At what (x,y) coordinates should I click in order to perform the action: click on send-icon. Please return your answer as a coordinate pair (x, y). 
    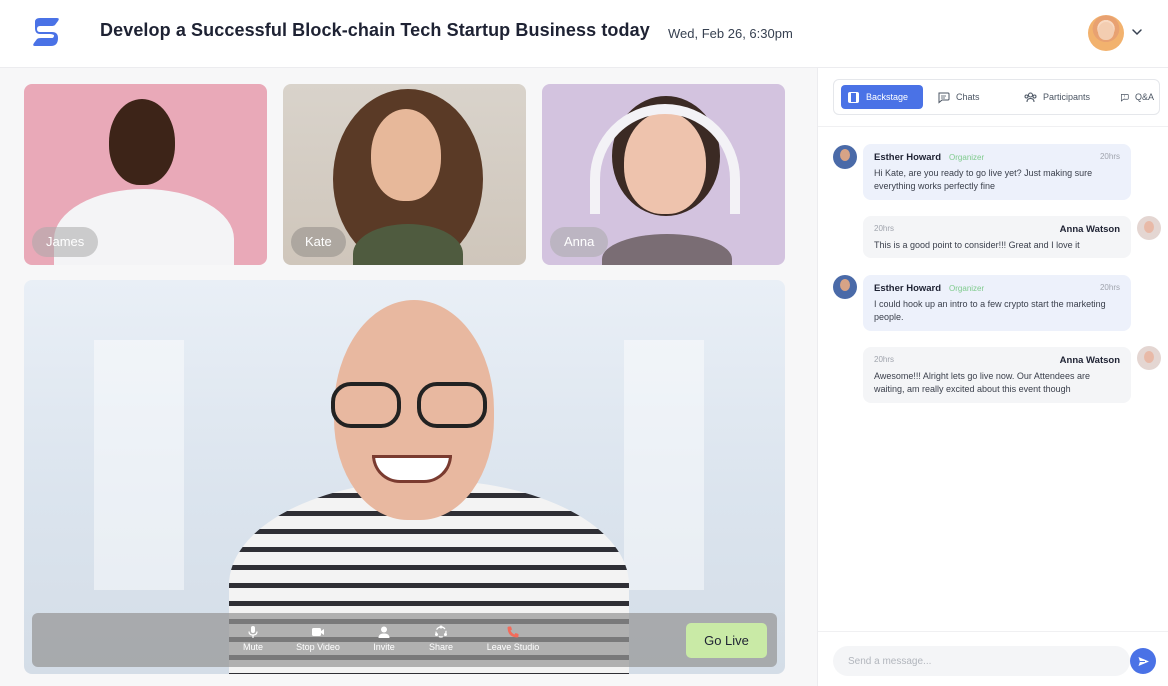
    Looking at the image, I should click on (1143, 661).